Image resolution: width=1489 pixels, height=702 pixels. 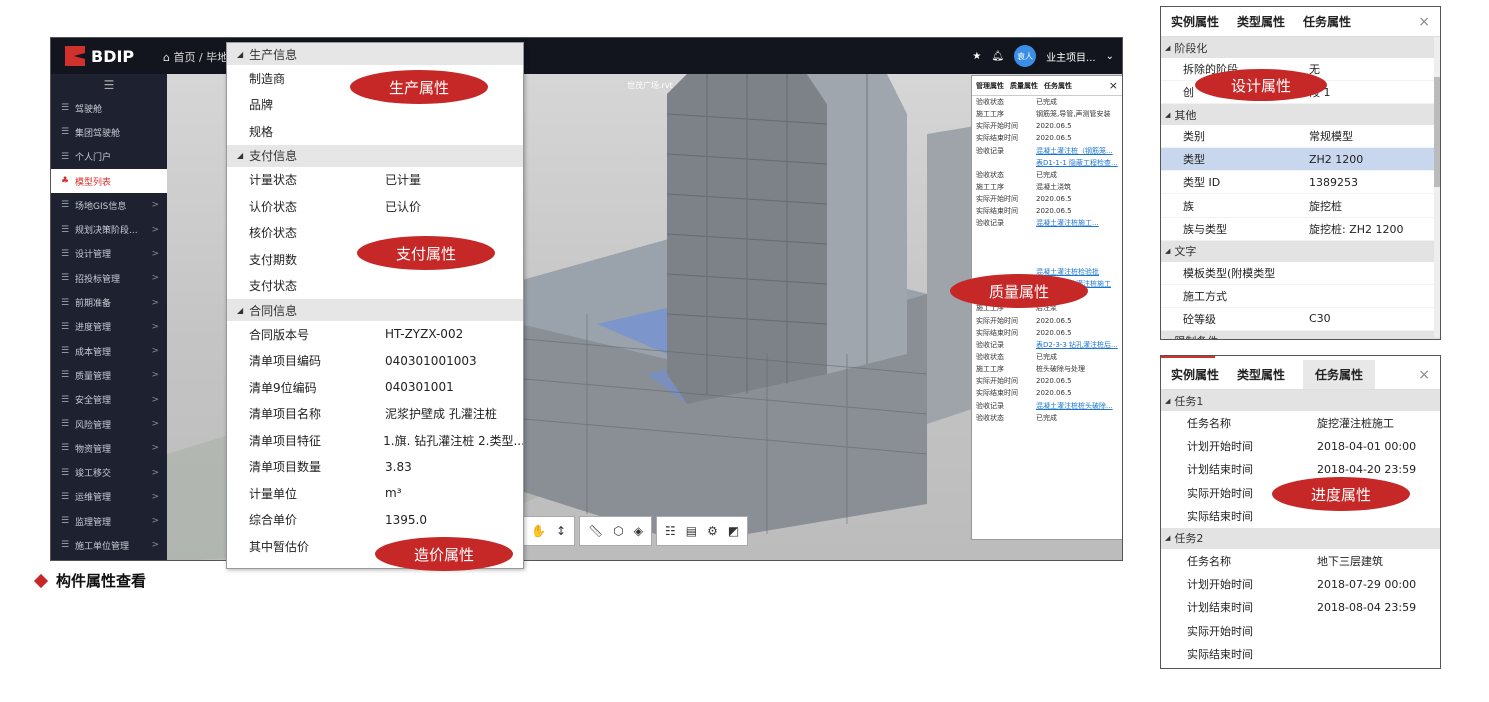 What do you see at coordinates (109, 85) in the screenshot?
I see `menu-toggle-icon: ☰` at bounding box center [109, 85].